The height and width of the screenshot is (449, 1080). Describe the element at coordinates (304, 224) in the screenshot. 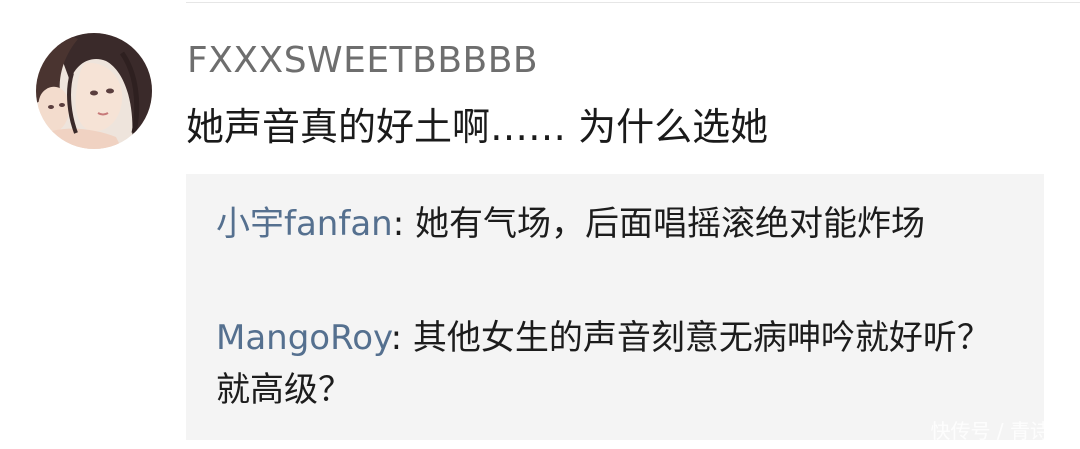

I see `reply-author: 小宇fanfan` at that location.